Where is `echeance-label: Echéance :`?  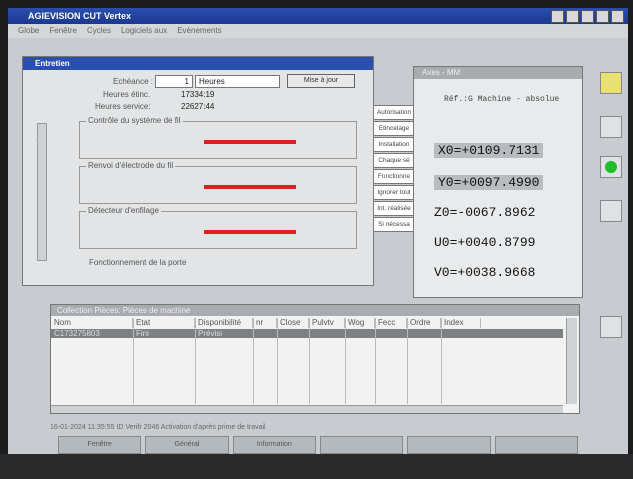 echeance-label: Echéance : is located at coordinates (133, 81).